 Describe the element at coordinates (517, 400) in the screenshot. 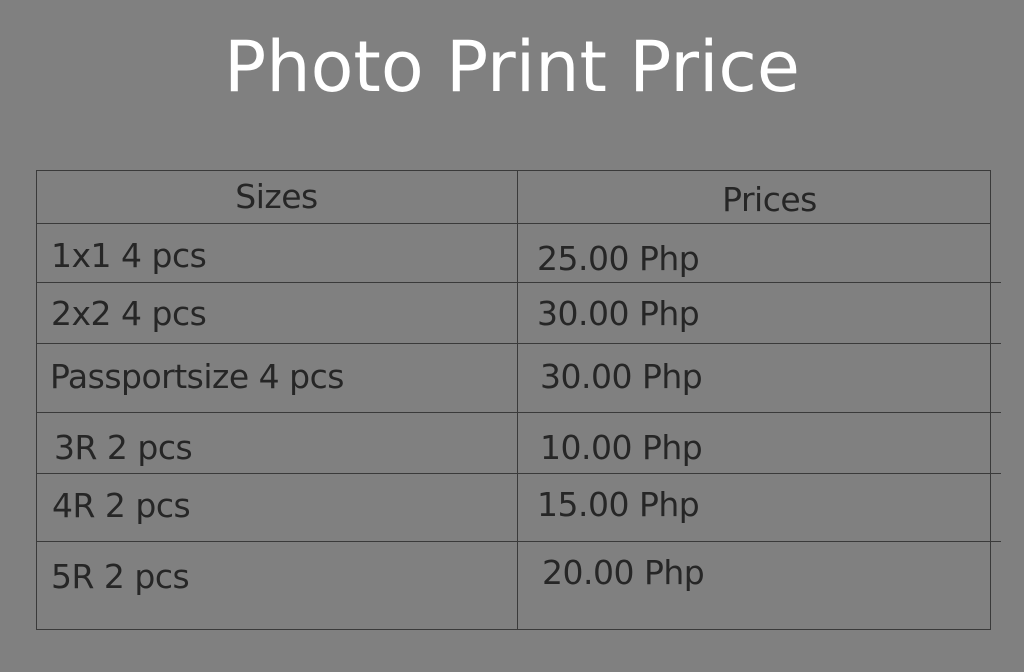

I see `column-divider` at that location.